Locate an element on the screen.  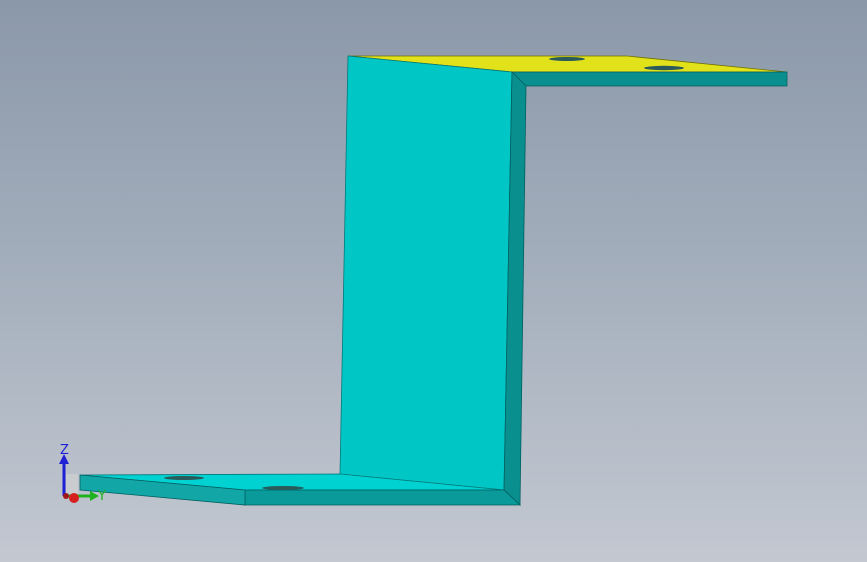
y-axis-label: Y is located at coordinates (101, 496).